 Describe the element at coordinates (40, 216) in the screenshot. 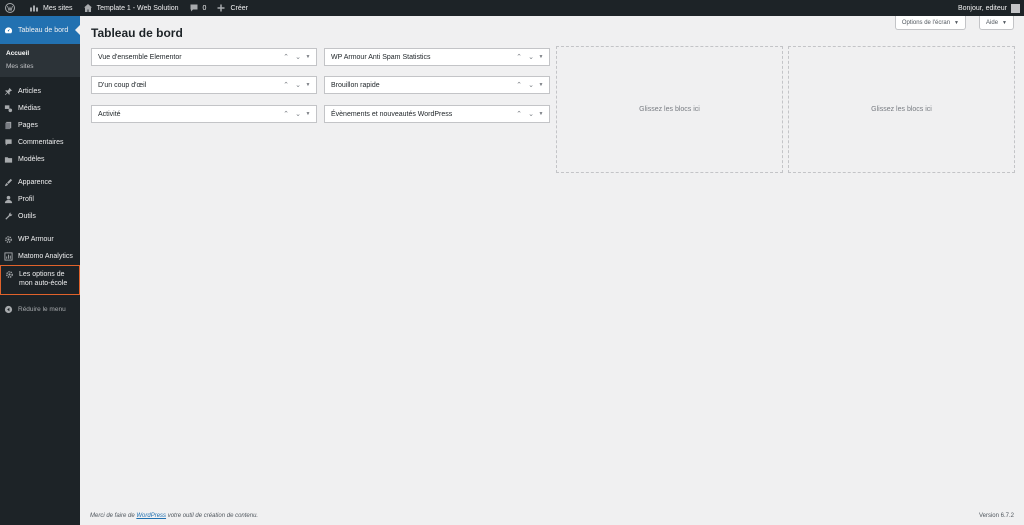

I see `sidebar-item-tools: Outils` at that location.